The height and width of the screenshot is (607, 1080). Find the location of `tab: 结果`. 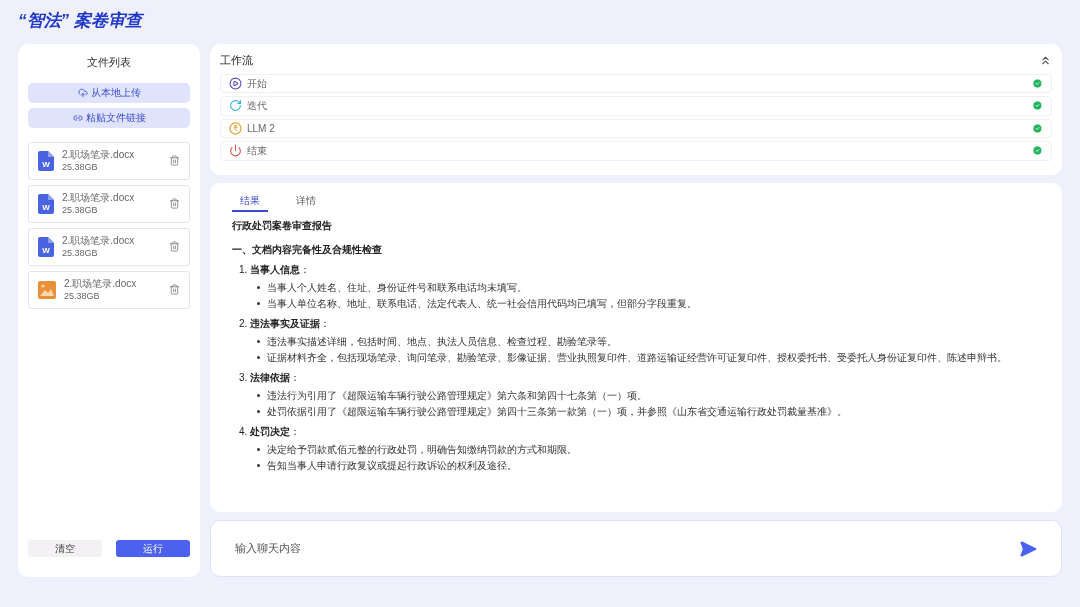

tab: 结果 is located at coordinates (250, 202).